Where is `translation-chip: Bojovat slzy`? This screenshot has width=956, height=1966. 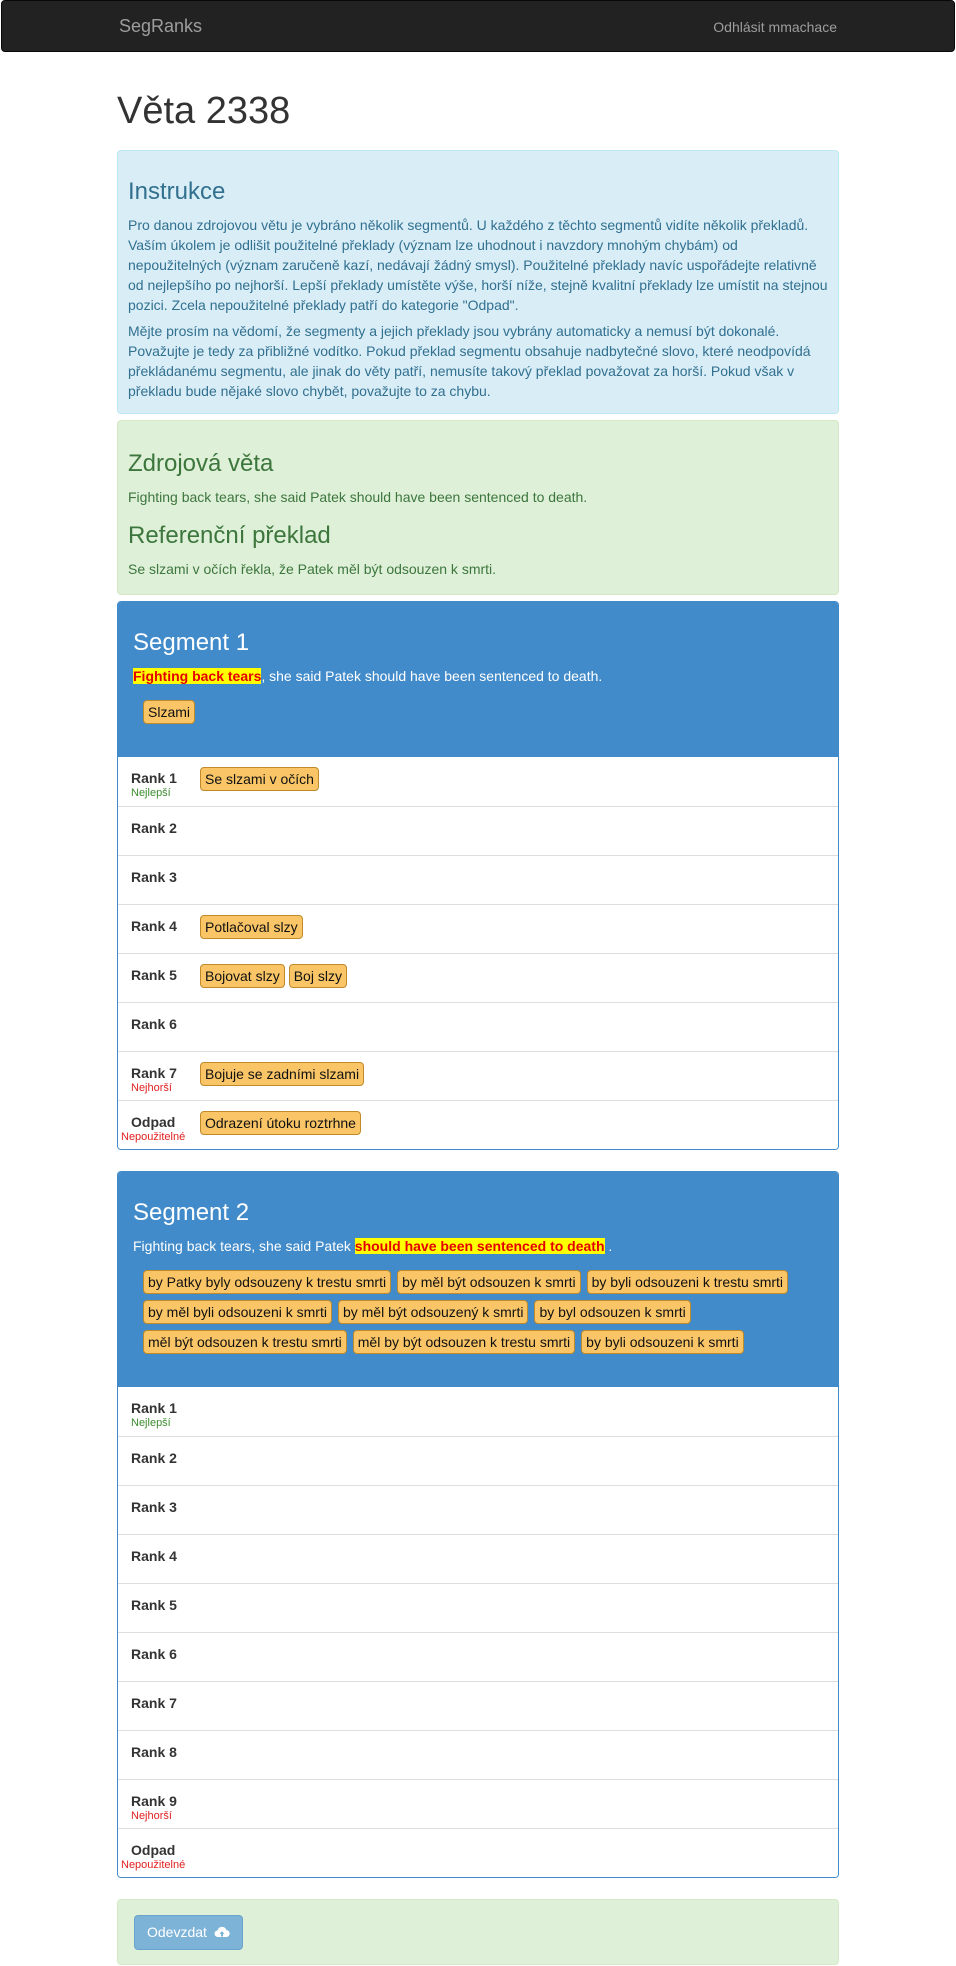 translation-chip: Bojovat slzy is located at coordinates (242, 976).